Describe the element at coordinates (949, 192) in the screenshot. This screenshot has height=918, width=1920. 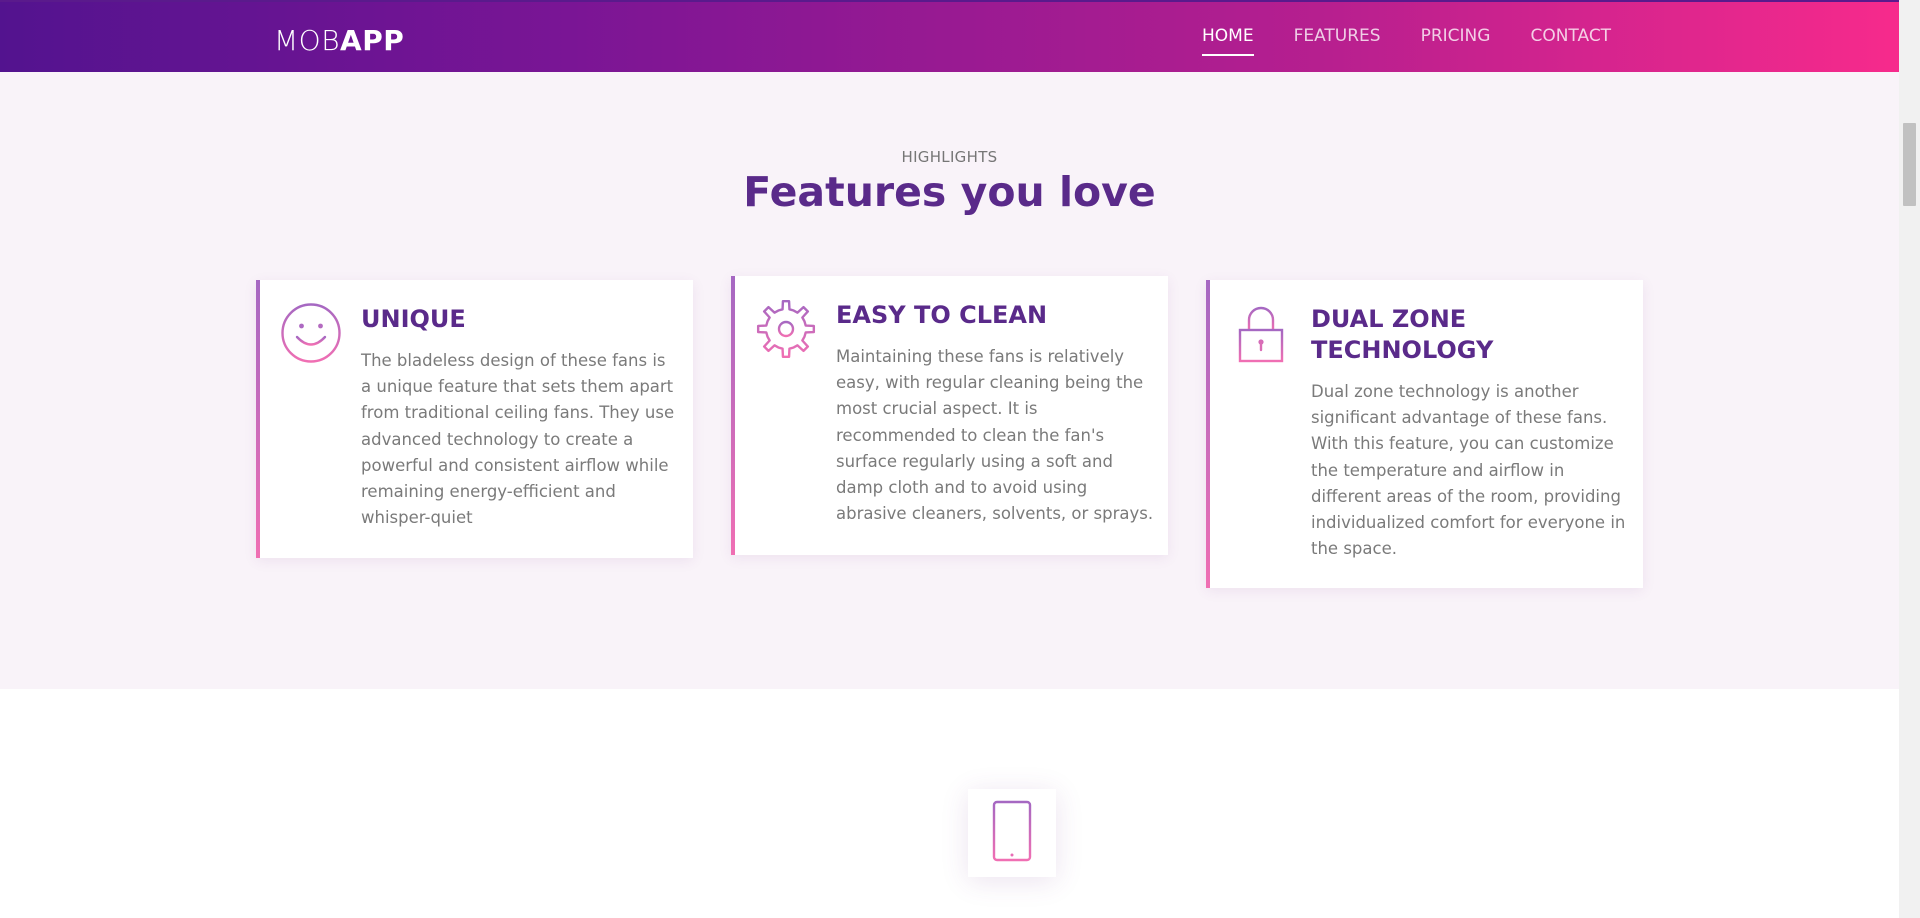
I see `section-title: Features you love` at that location.